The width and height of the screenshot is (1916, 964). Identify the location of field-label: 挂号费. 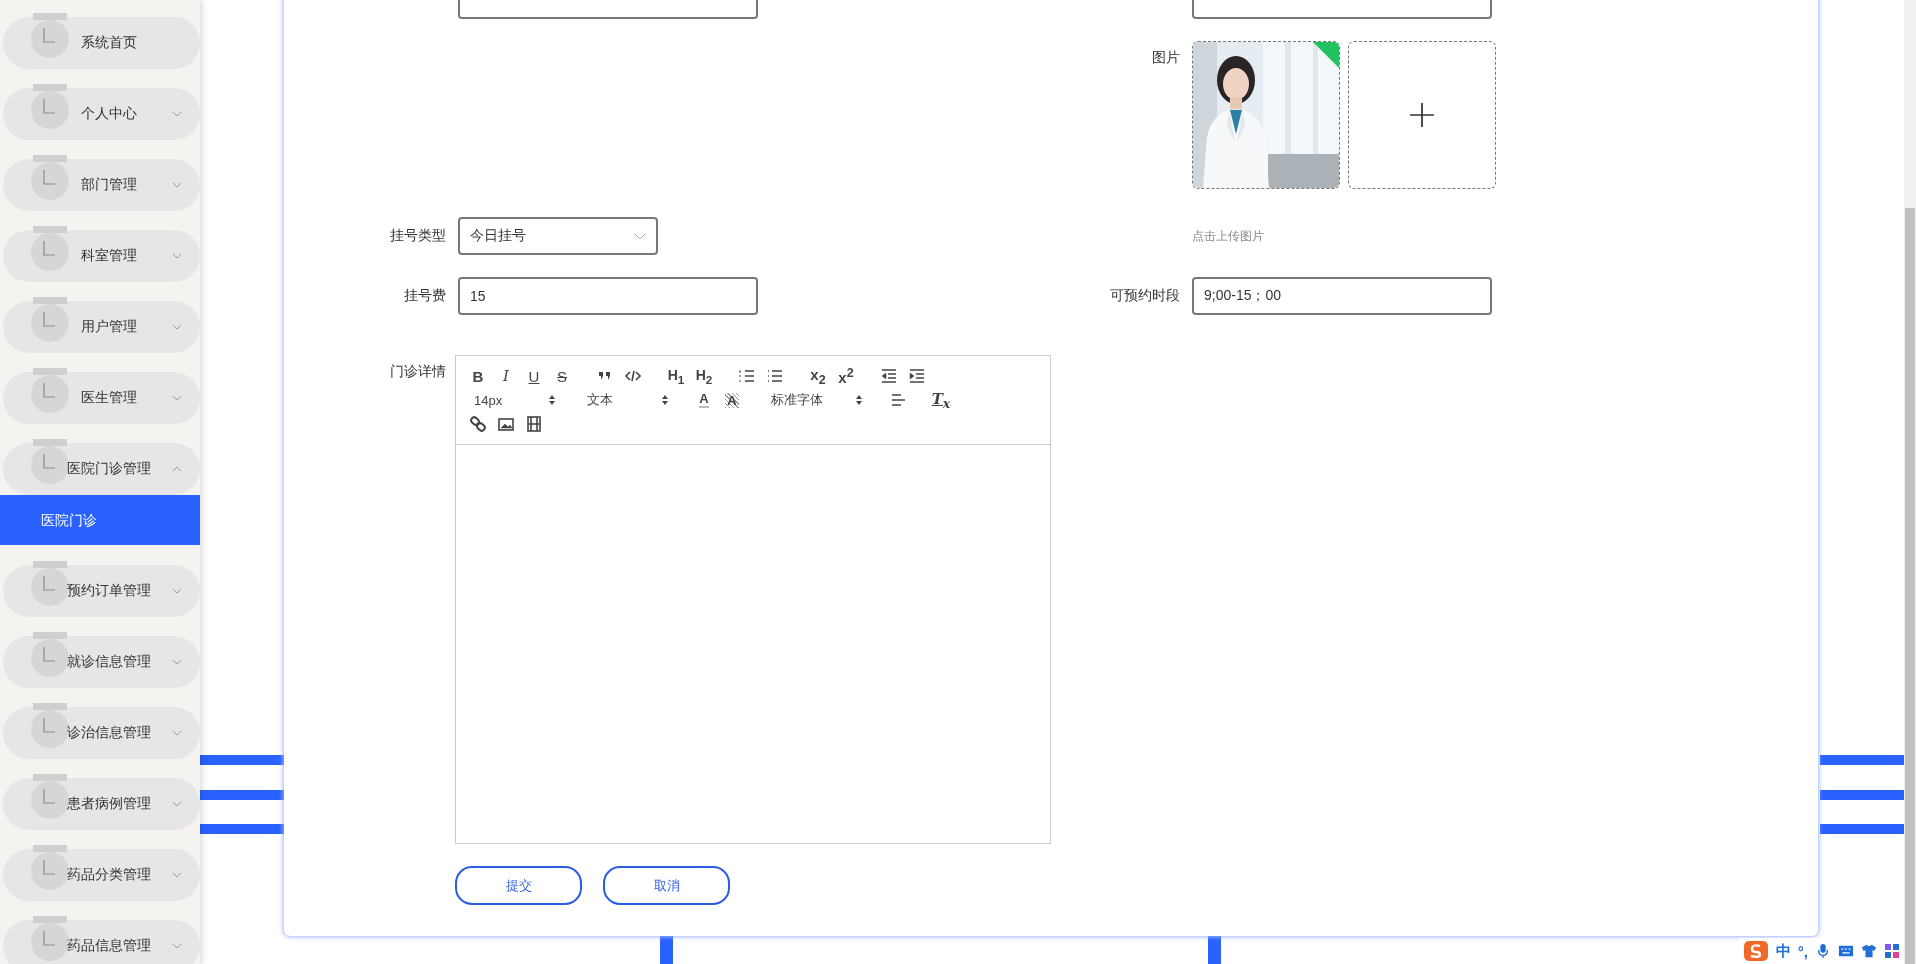
(424, 296).